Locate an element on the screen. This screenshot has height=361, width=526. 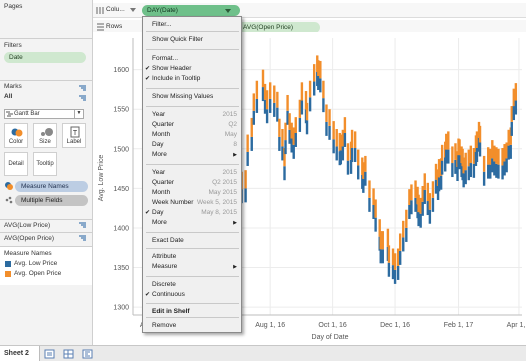
menu-item-show-header: ✔ Show Header is located at coordinates (192, 69).